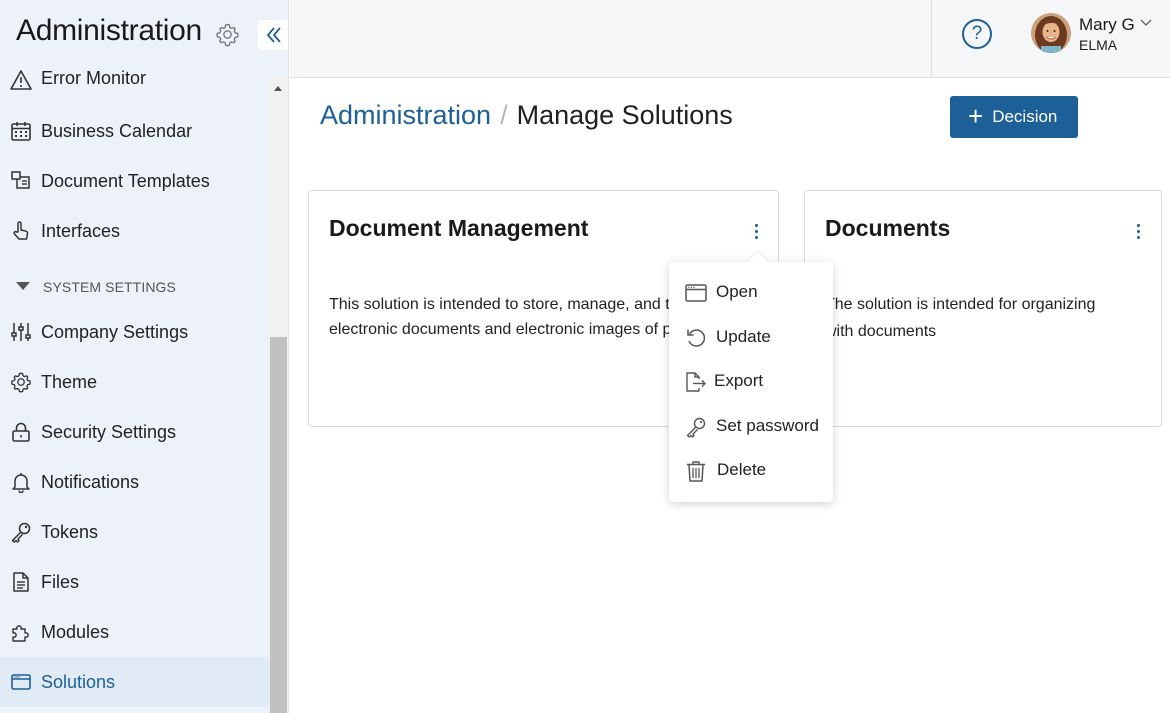 The width and height of the screenshot is (1170, 713). What do you see at coordinates (888, 228) in the screenshot?
I see `card-title: Documents` at bounding box center [888, 228].